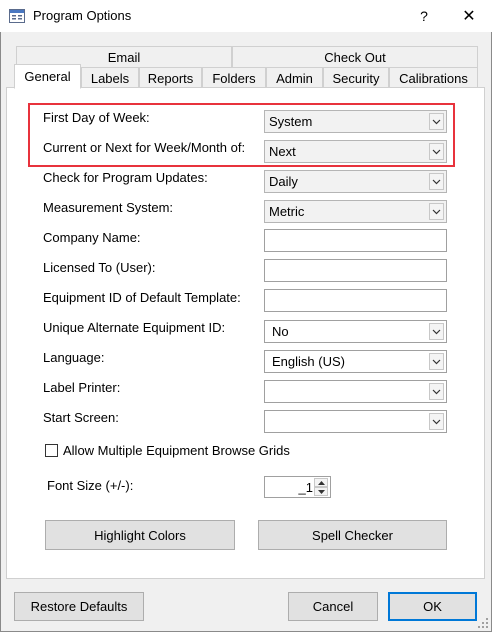 The image size is (492, 632). What do you see at coordinates (355, 361) in the screenshot?
I see `language-select: English (US)` at bounding box center [355, 361].